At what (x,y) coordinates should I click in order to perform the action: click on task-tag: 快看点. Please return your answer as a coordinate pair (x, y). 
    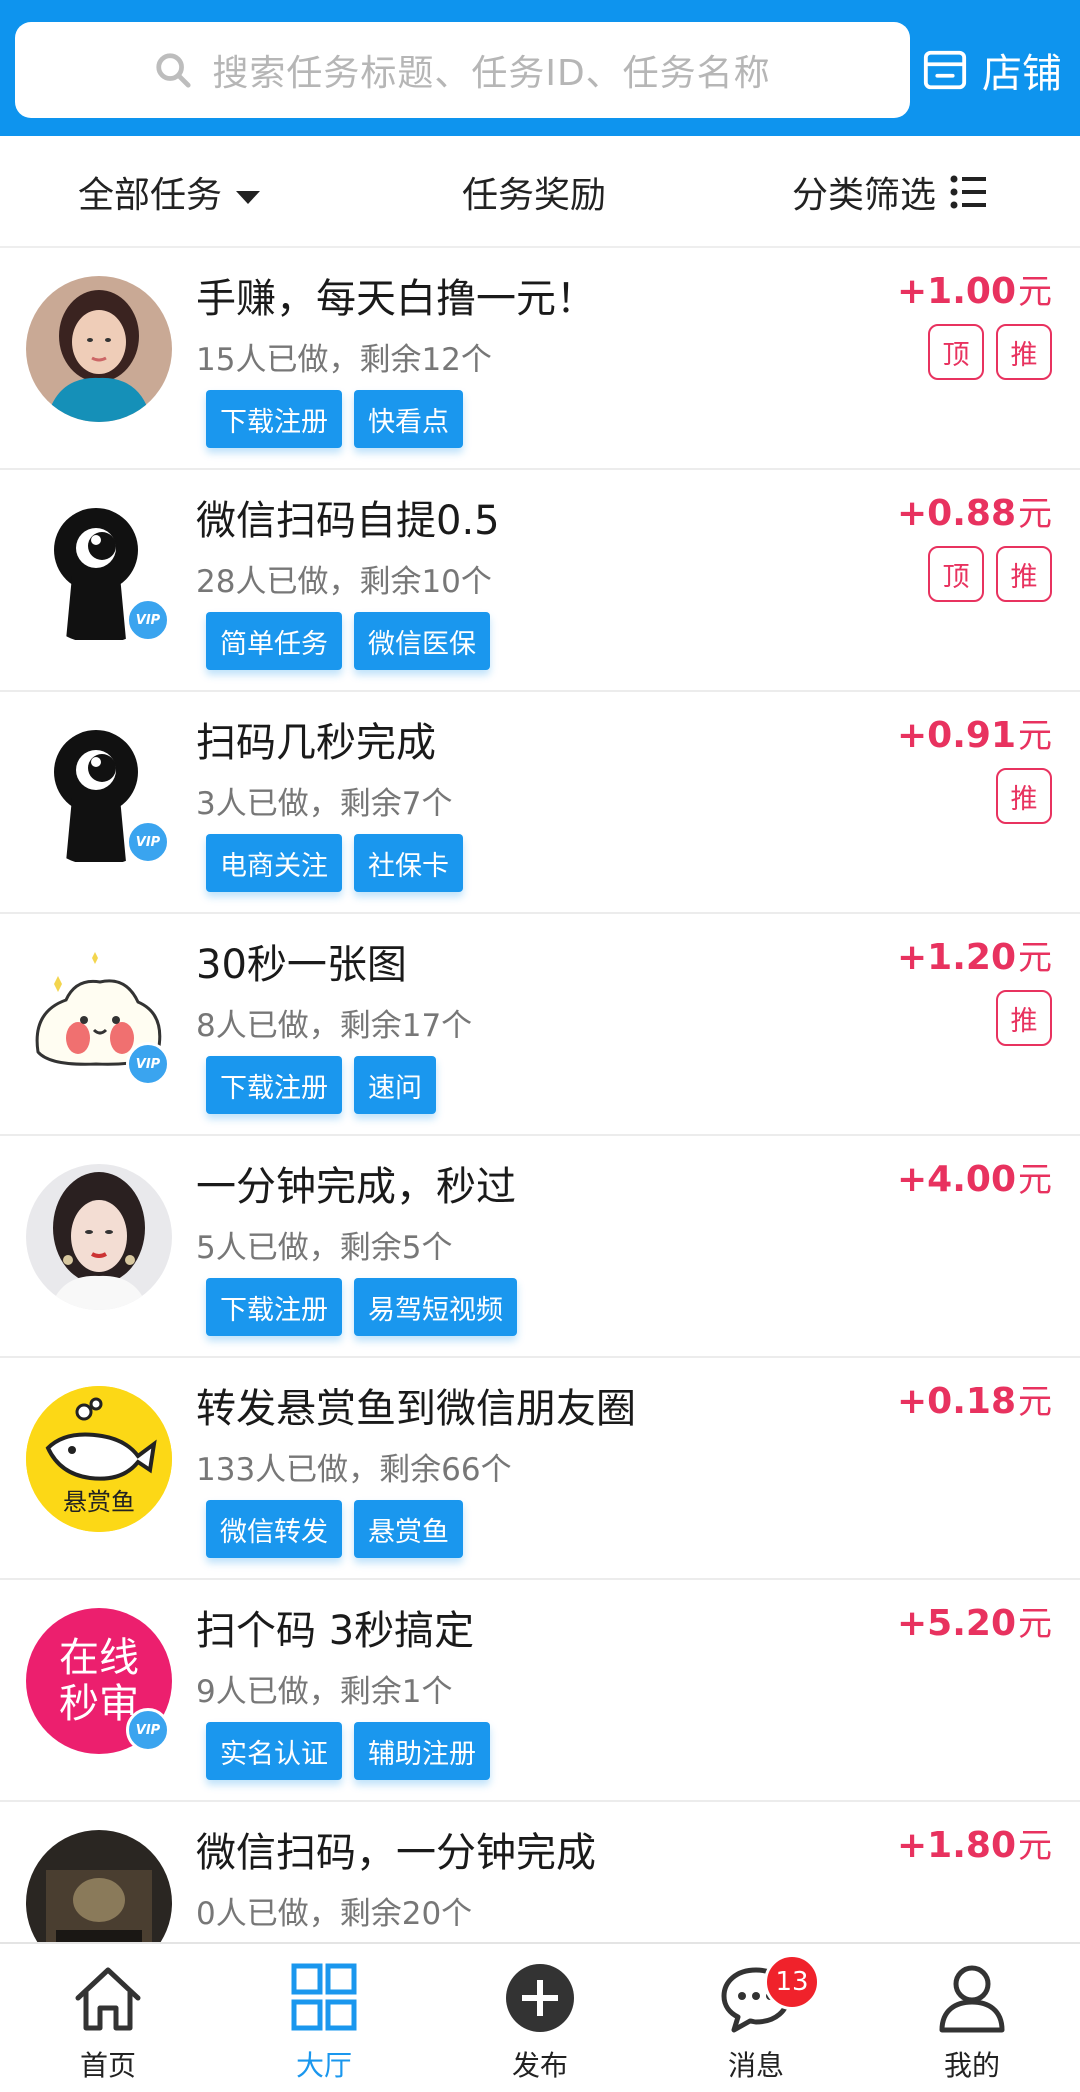
    Looking at the image, I should click on (408, 419).